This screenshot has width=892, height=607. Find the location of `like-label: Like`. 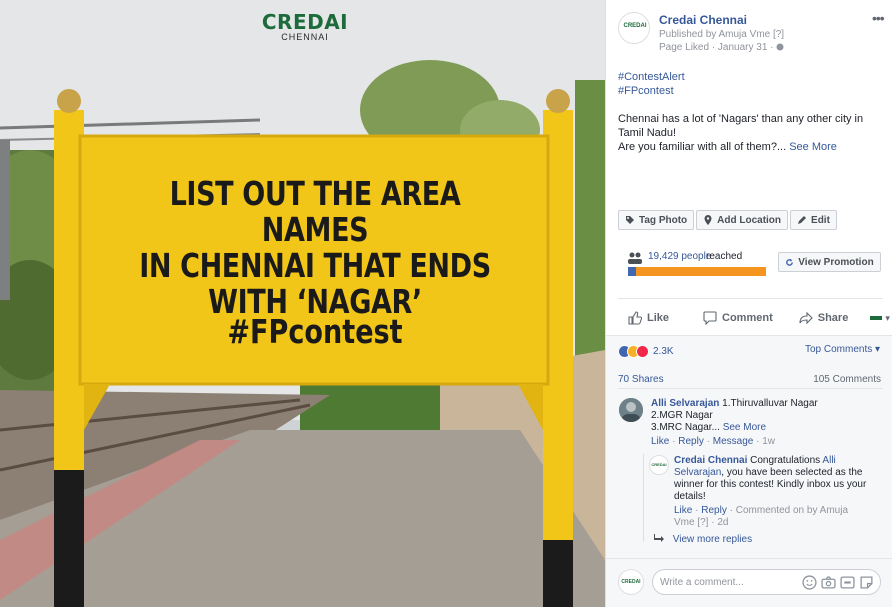

like-label: Like is located at coordinates (658, 318).